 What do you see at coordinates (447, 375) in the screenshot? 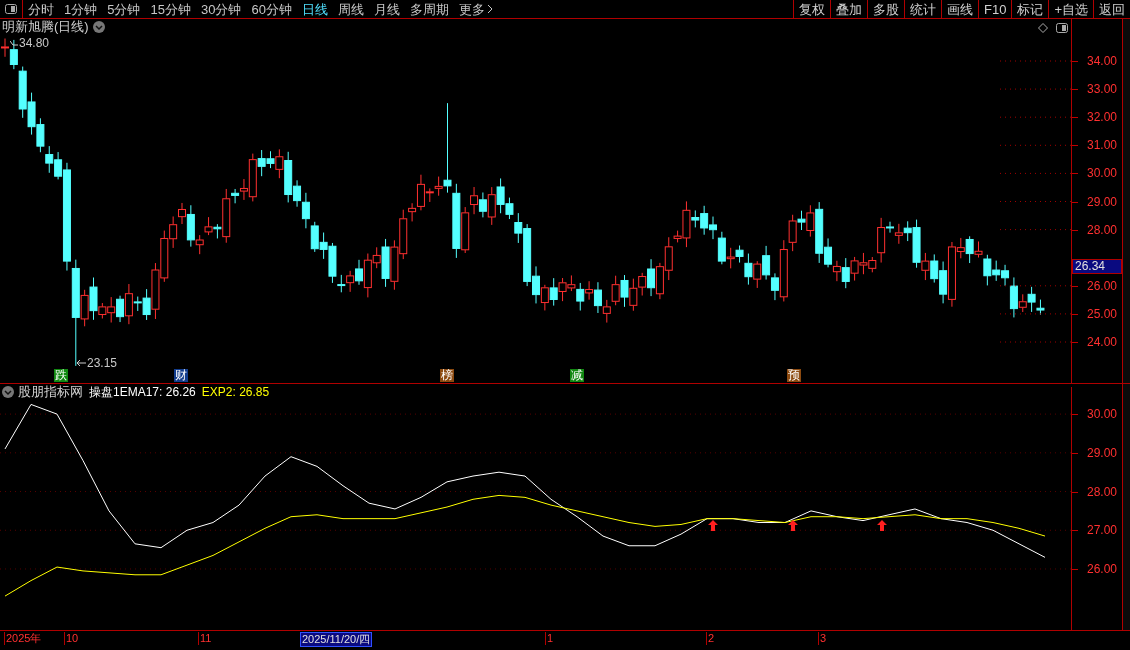
I see `event-tag: 榜` at bounding box center [447, 375].